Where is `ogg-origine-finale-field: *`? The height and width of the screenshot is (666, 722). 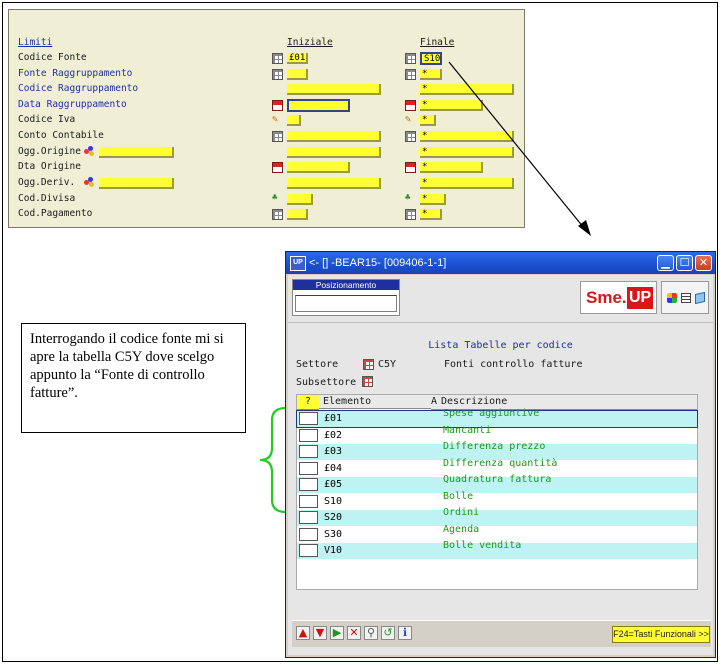
ogg-origine-finale-field: * is located at coordinates (467, 152).